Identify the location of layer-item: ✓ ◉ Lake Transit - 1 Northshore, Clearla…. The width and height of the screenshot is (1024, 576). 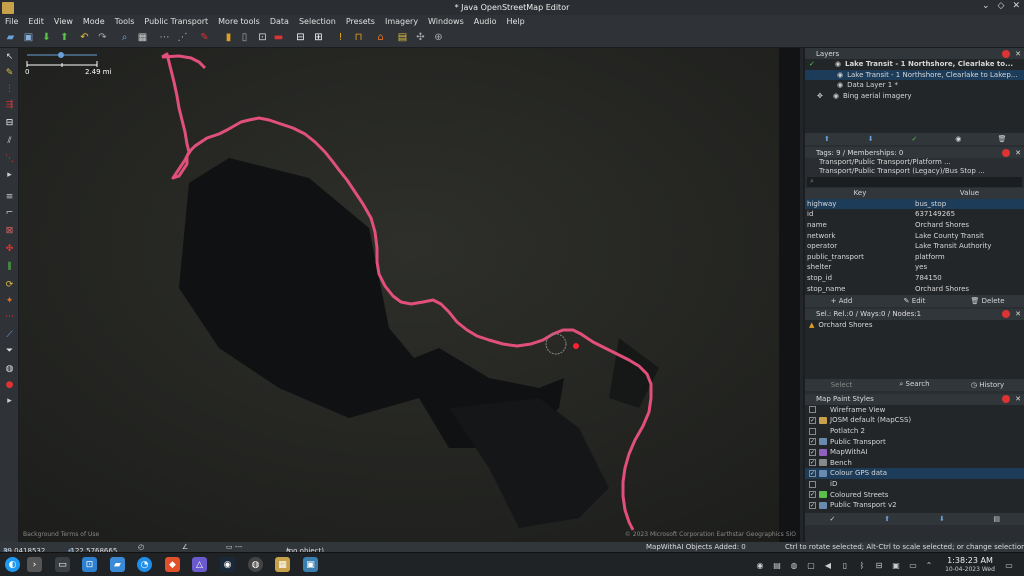
(914, 64).